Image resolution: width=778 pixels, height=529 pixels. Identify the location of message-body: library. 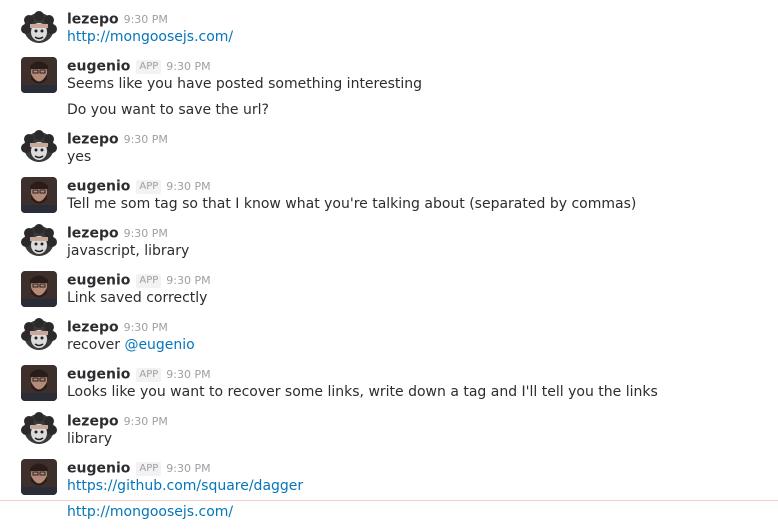
(90, 439).